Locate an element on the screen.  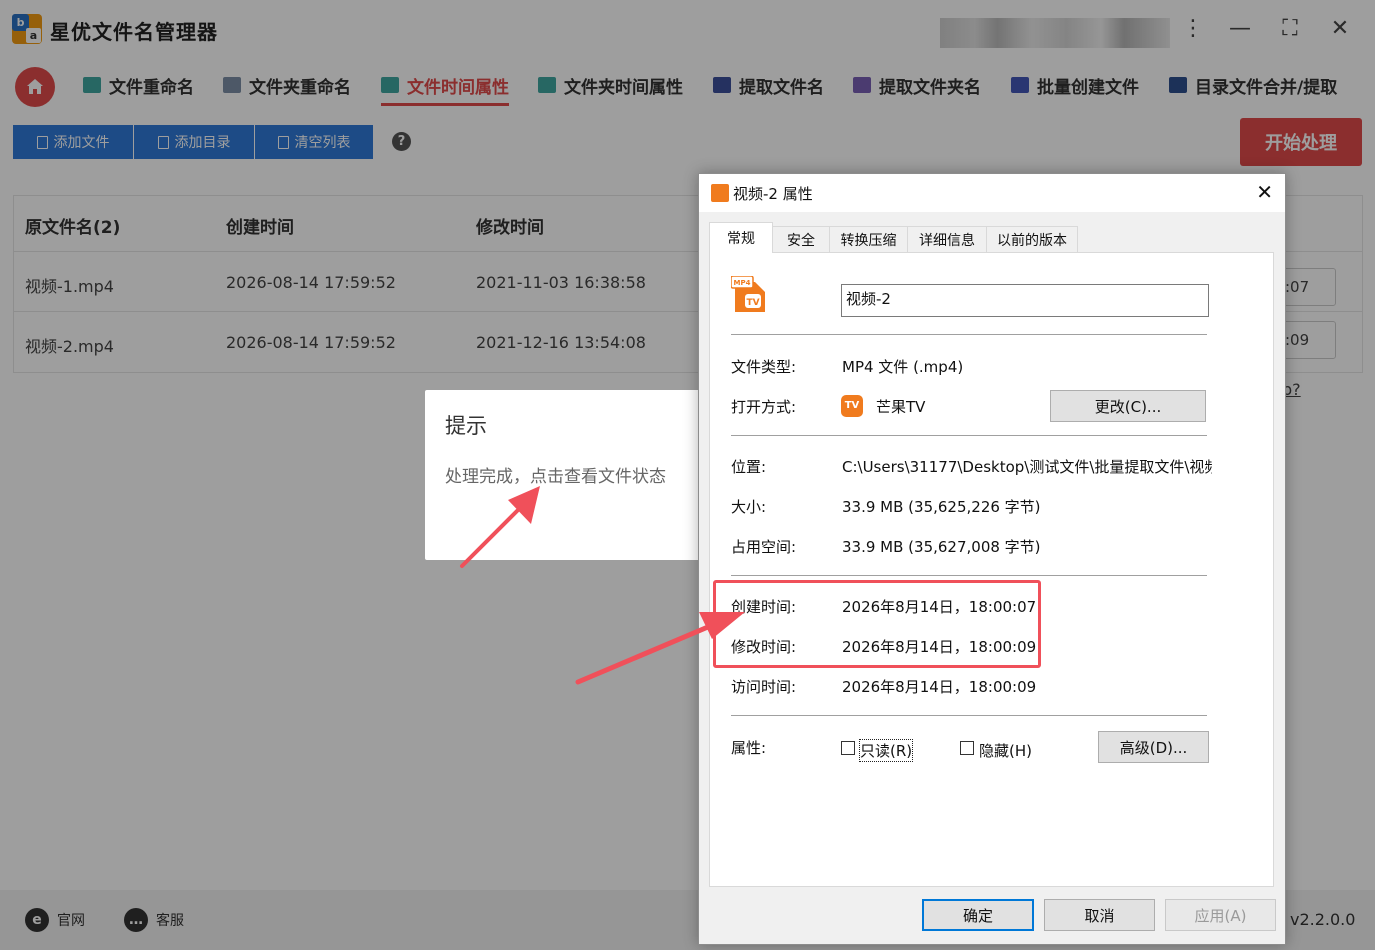
svg-text: MP4 is located at coordinates (742, 283).